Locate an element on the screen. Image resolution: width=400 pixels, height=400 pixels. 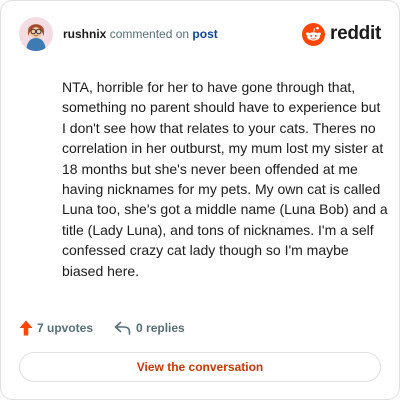
user-avatar is located at coordinates (36, 34).